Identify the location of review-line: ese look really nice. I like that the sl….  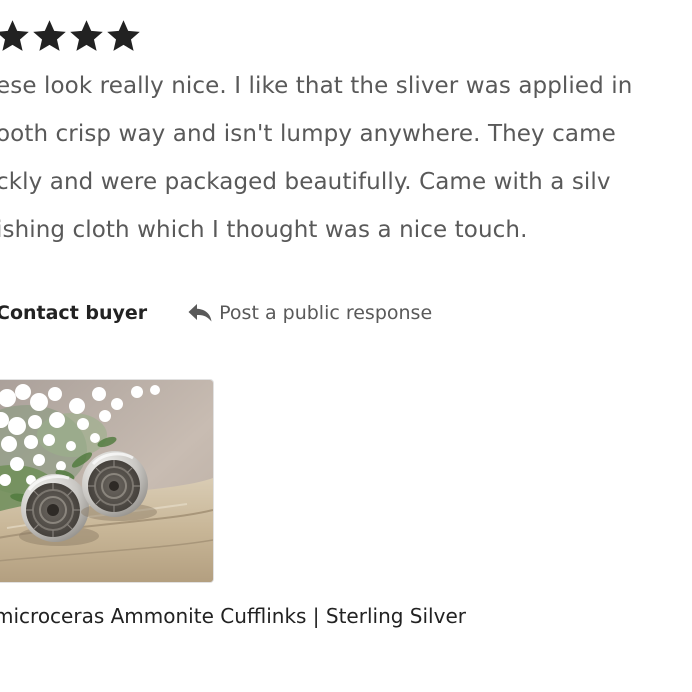
(316, 86).